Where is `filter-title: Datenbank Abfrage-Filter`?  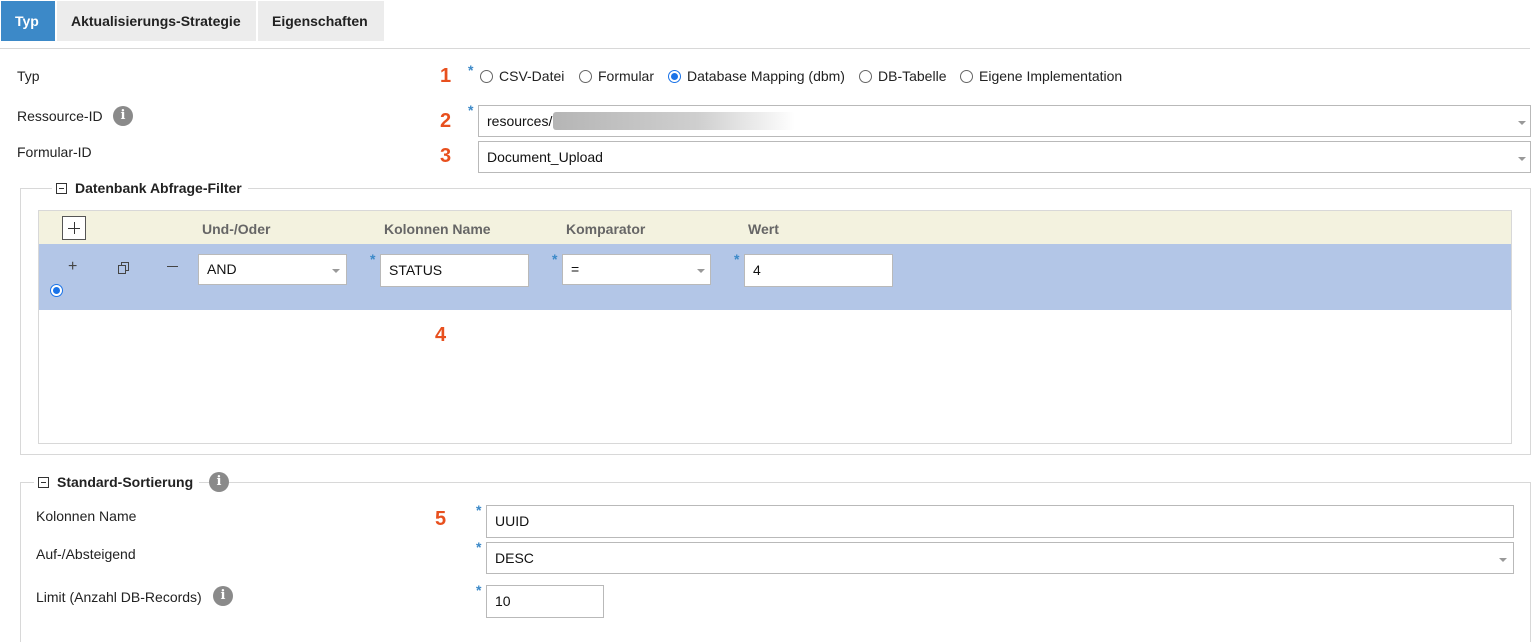 filter-title: Datenbank Abfrage-Filter is located at coordinates (158, 188).